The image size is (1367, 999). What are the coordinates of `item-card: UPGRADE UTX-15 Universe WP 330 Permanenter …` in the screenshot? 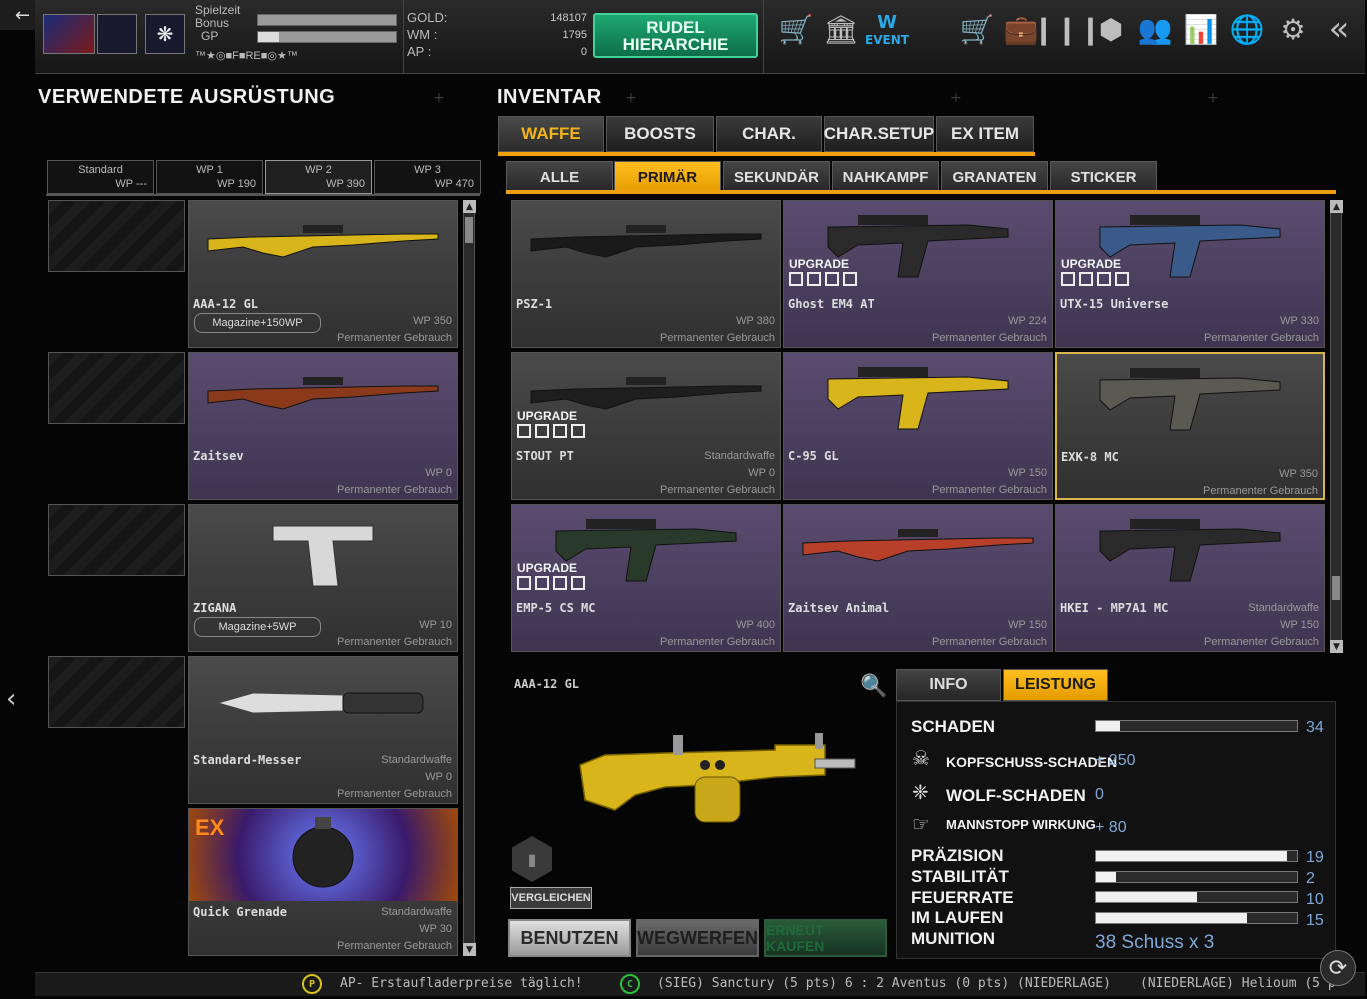 It's located at (1190, 274).